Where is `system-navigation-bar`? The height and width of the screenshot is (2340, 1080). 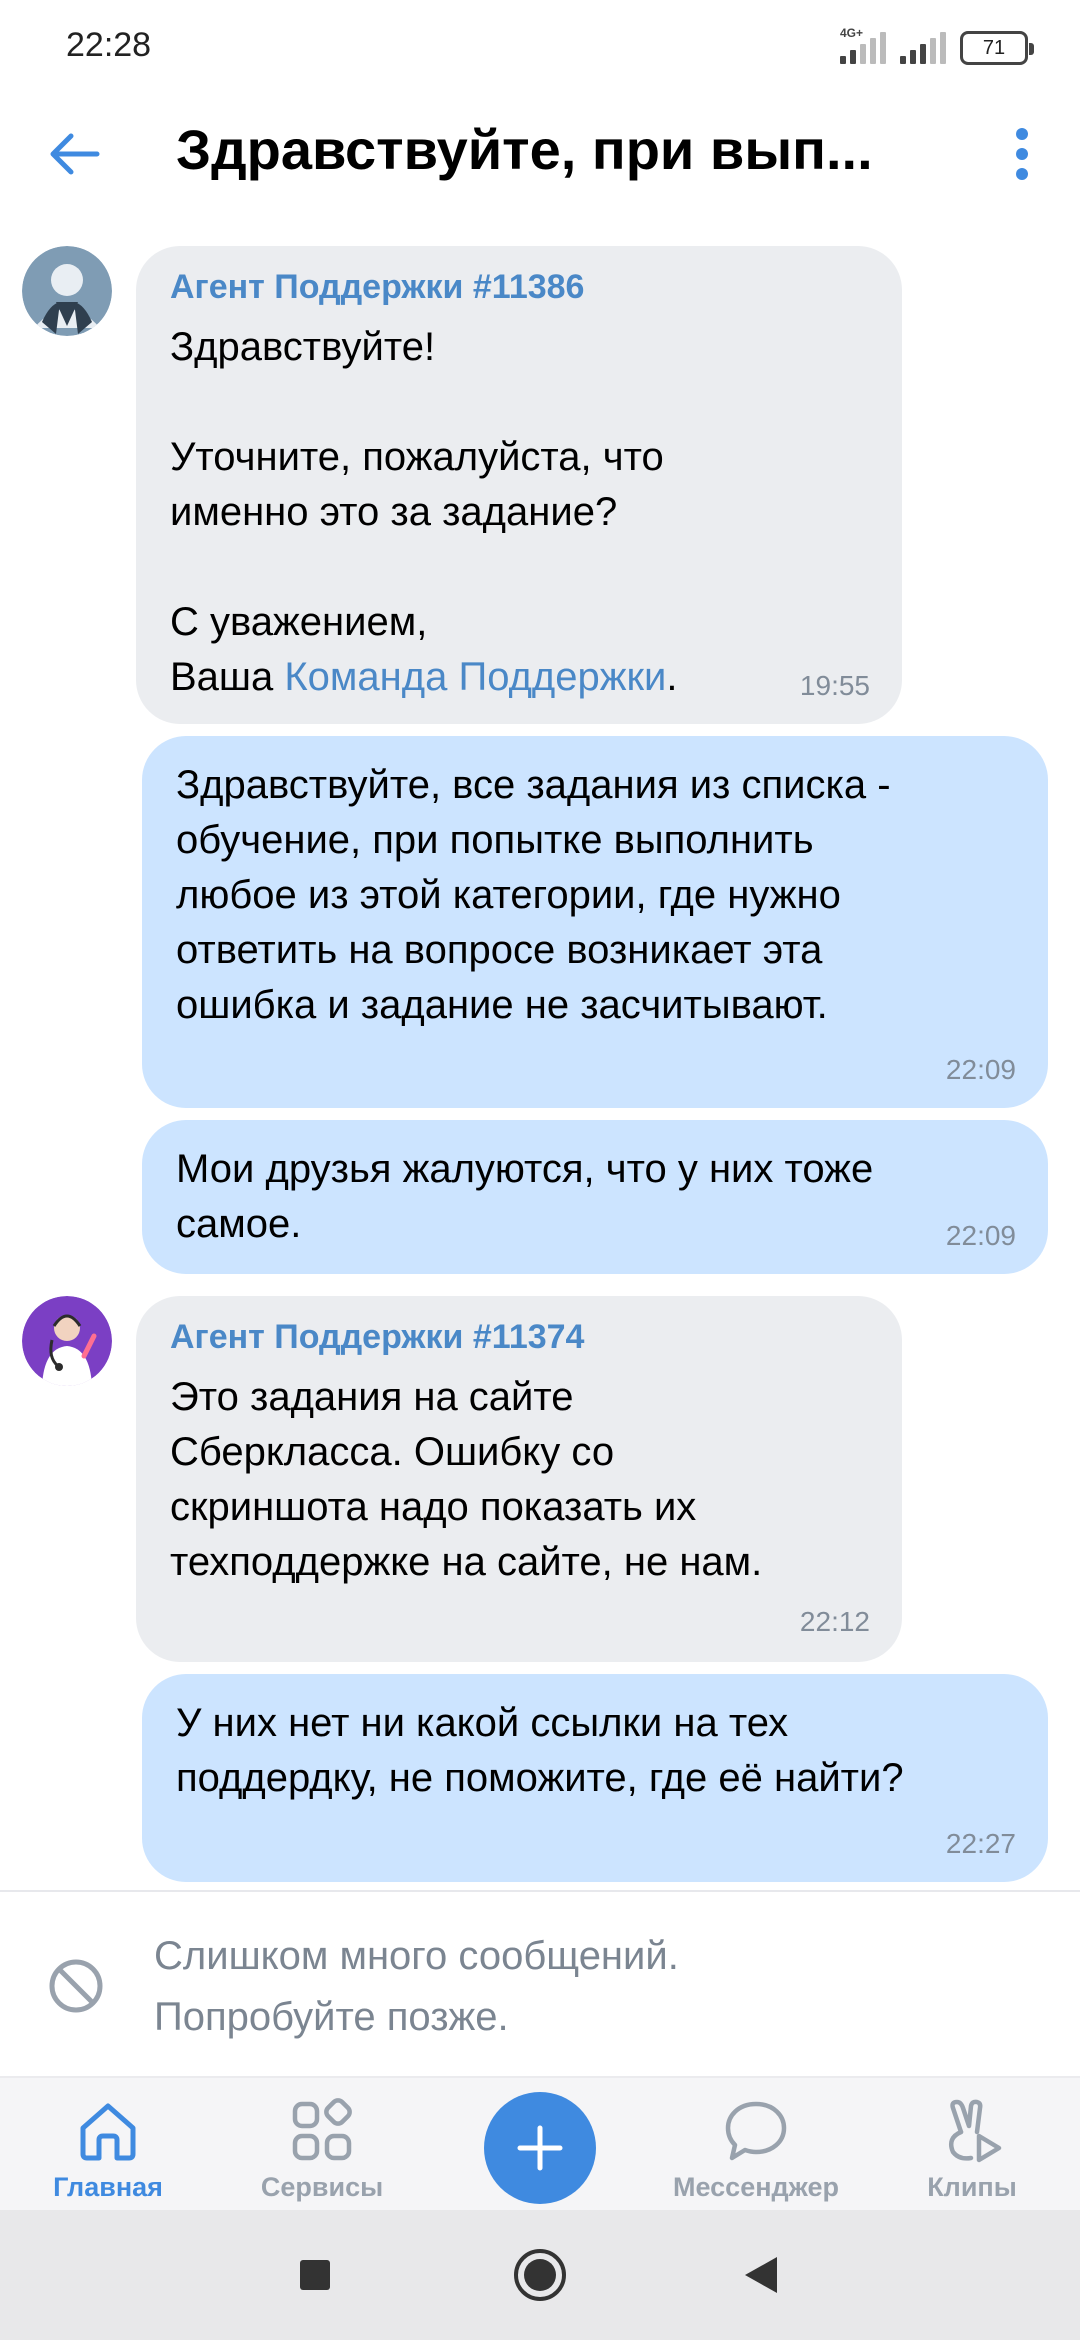 system-navigation-bar is located at coordinates (540, 2275).